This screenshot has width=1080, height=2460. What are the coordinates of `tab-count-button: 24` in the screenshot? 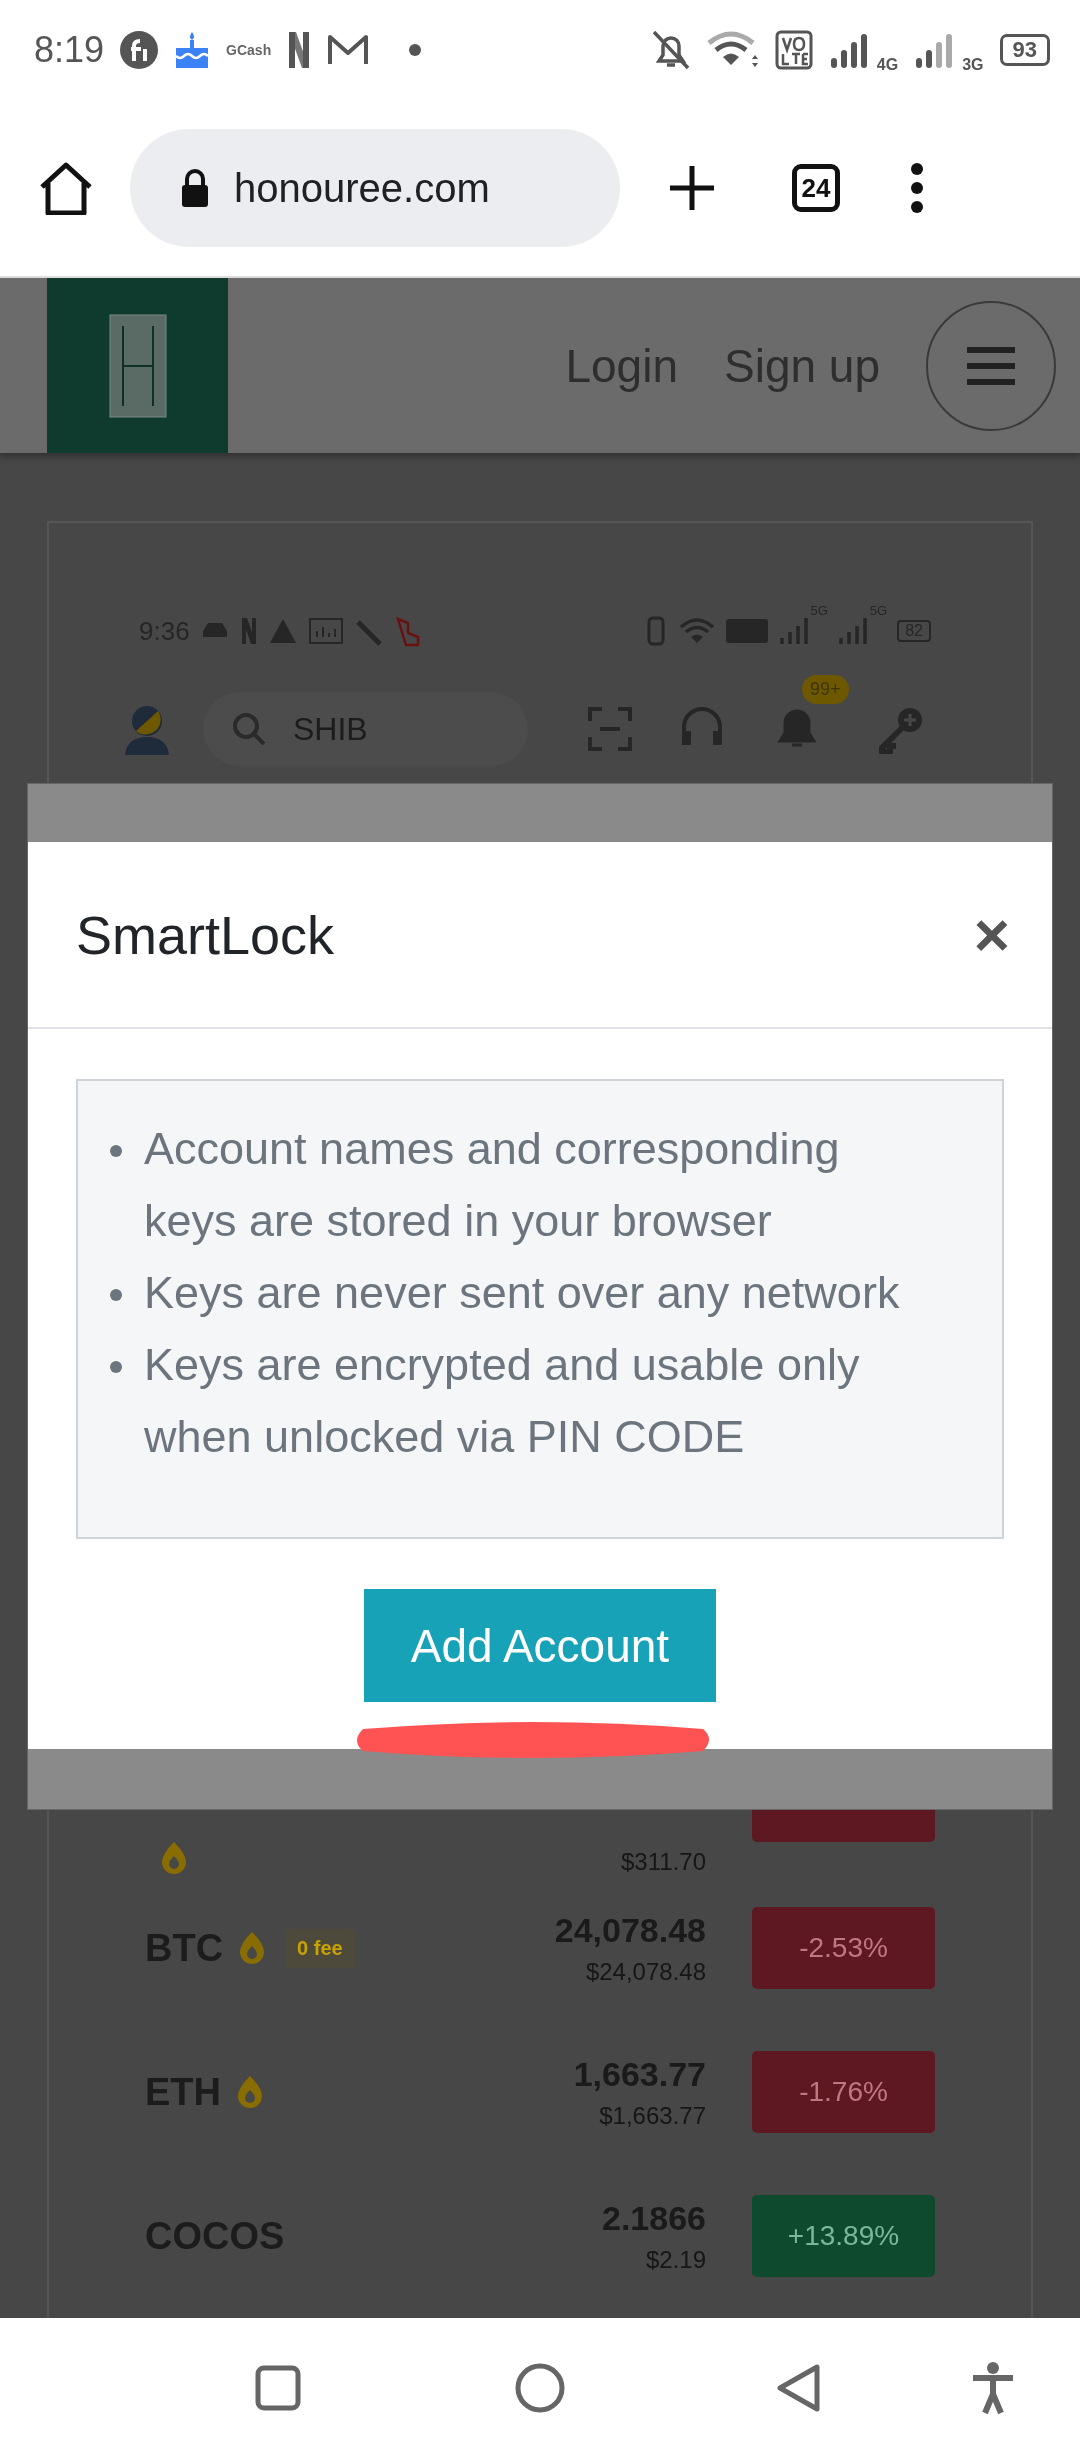 It's located at (816, 188).